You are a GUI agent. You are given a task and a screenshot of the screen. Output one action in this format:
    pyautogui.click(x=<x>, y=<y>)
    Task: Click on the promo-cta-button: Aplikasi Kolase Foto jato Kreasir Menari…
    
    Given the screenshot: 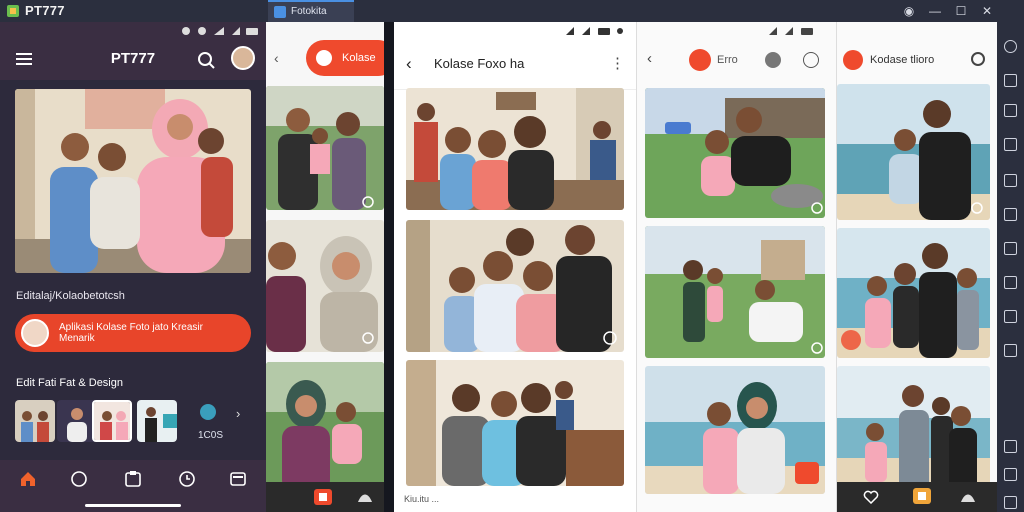 What is the action you would take?
    pyautogui.click(x=133, y=333)
    